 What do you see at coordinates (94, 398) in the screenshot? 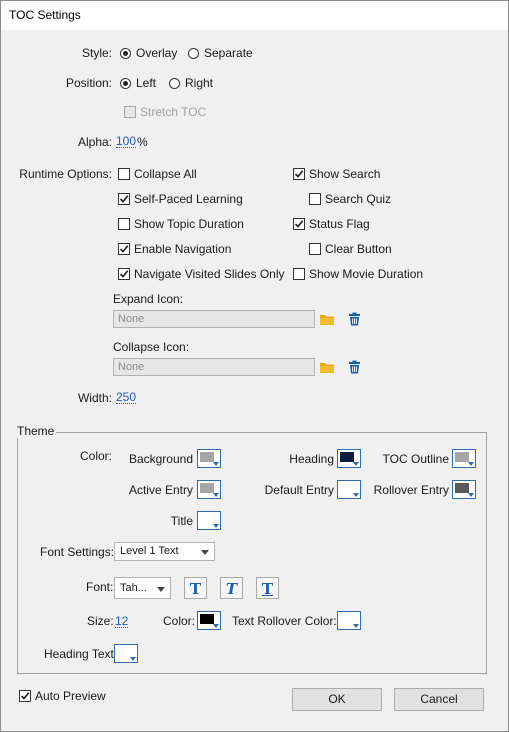
I see `width-label: Width:` at bounding box center [94, 398].